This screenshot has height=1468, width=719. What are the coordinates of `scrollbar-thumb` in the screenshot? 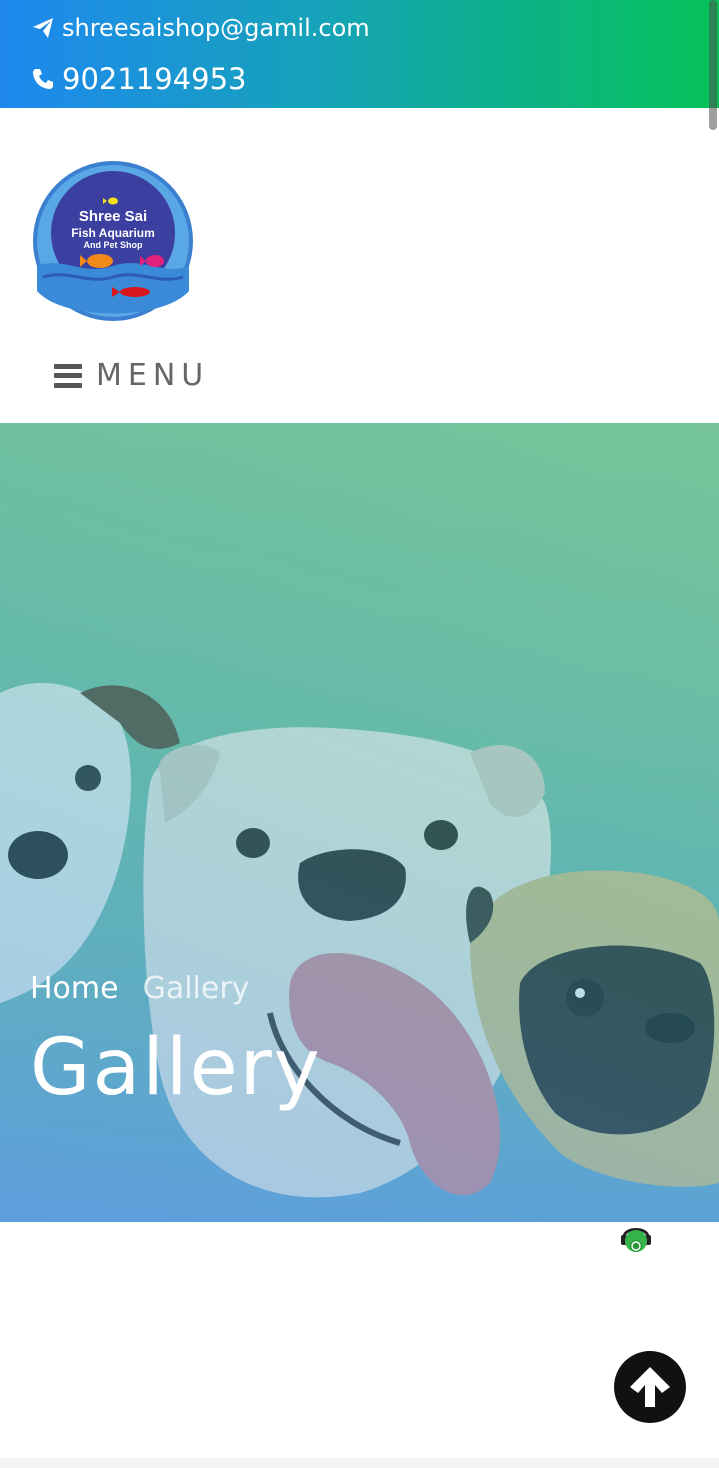 It's located at (713, 65).